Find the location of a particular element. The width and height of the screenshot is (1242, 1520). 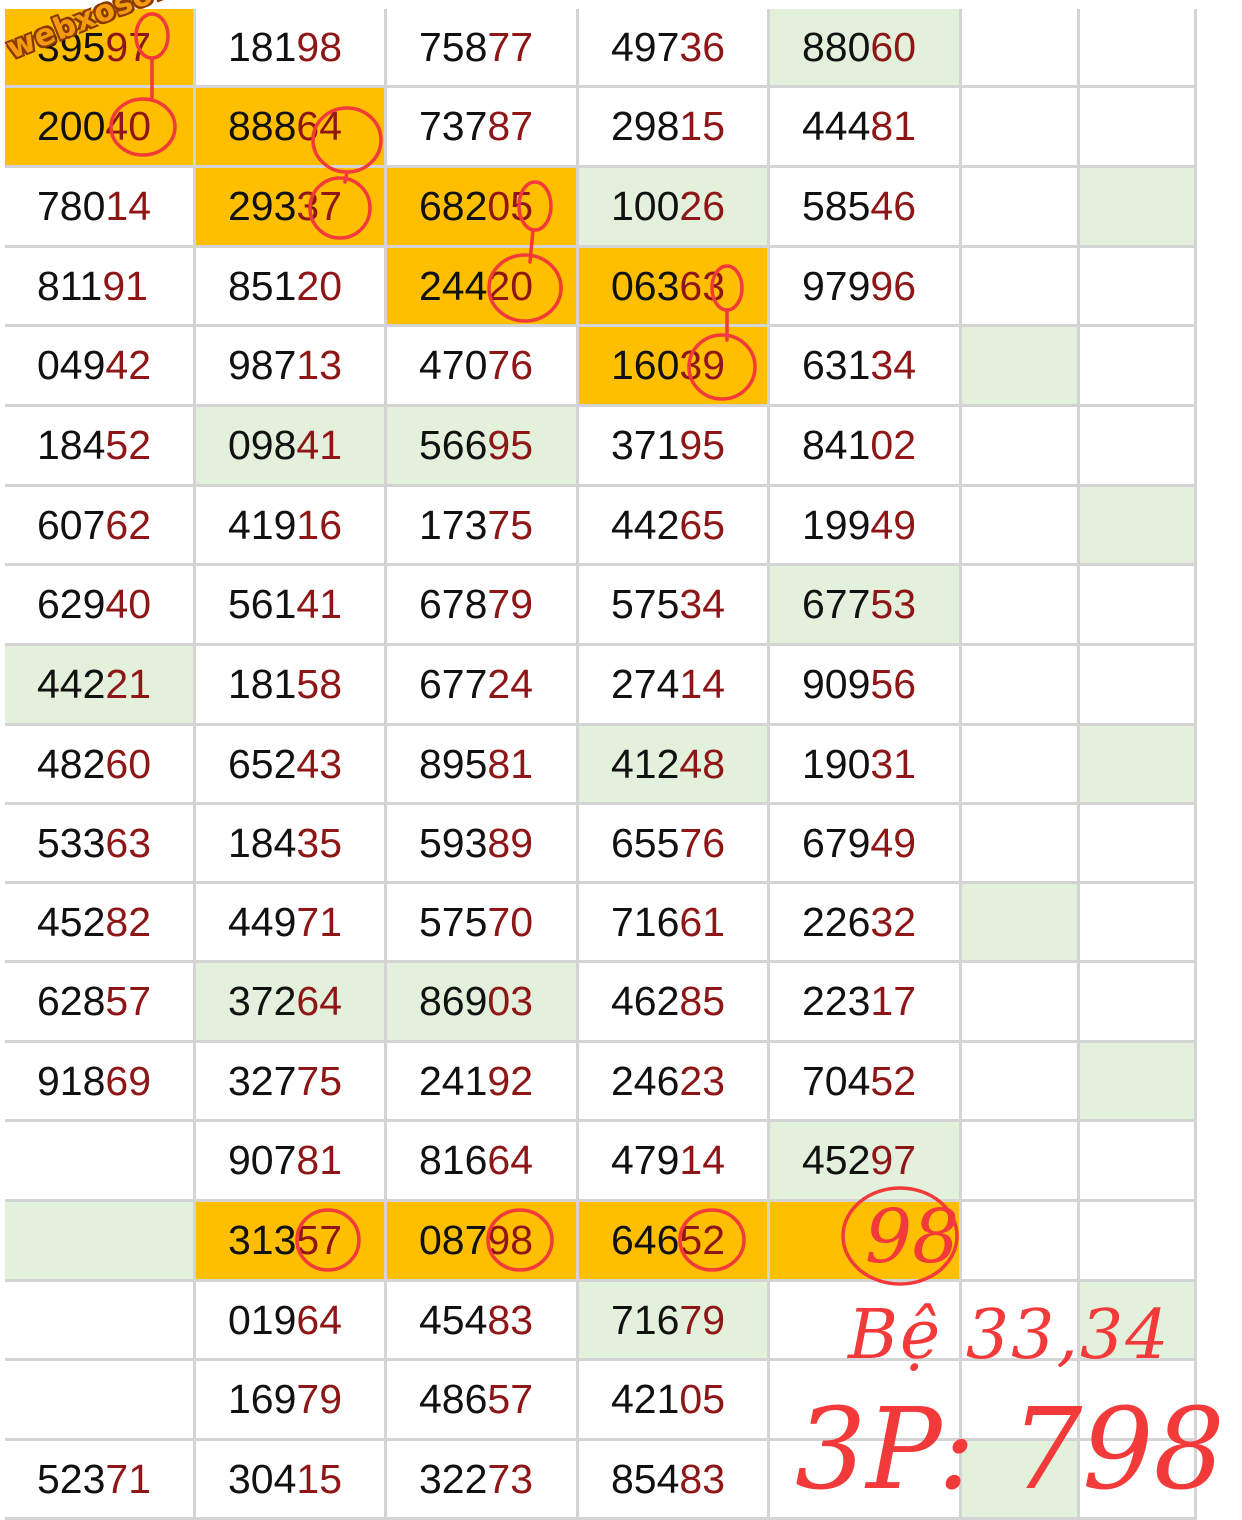

grid-cell: 62857 is located at coordinates (100, 1003).